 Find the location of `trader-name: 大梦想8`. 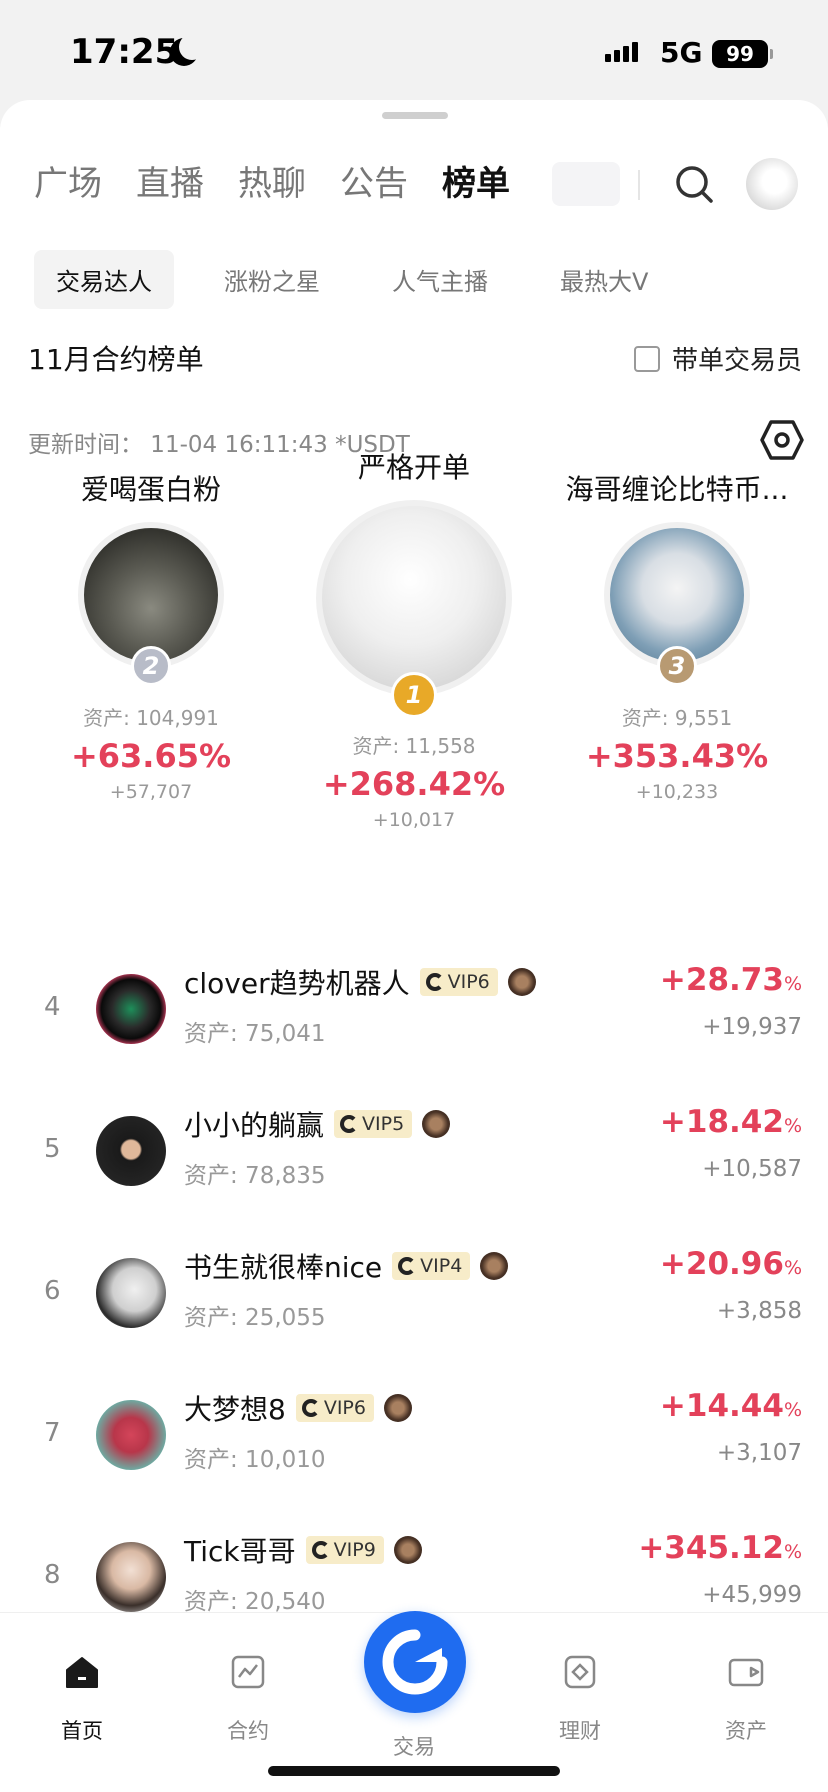

trader-name: 大梦想8 is located at coordinates (235, 1408).